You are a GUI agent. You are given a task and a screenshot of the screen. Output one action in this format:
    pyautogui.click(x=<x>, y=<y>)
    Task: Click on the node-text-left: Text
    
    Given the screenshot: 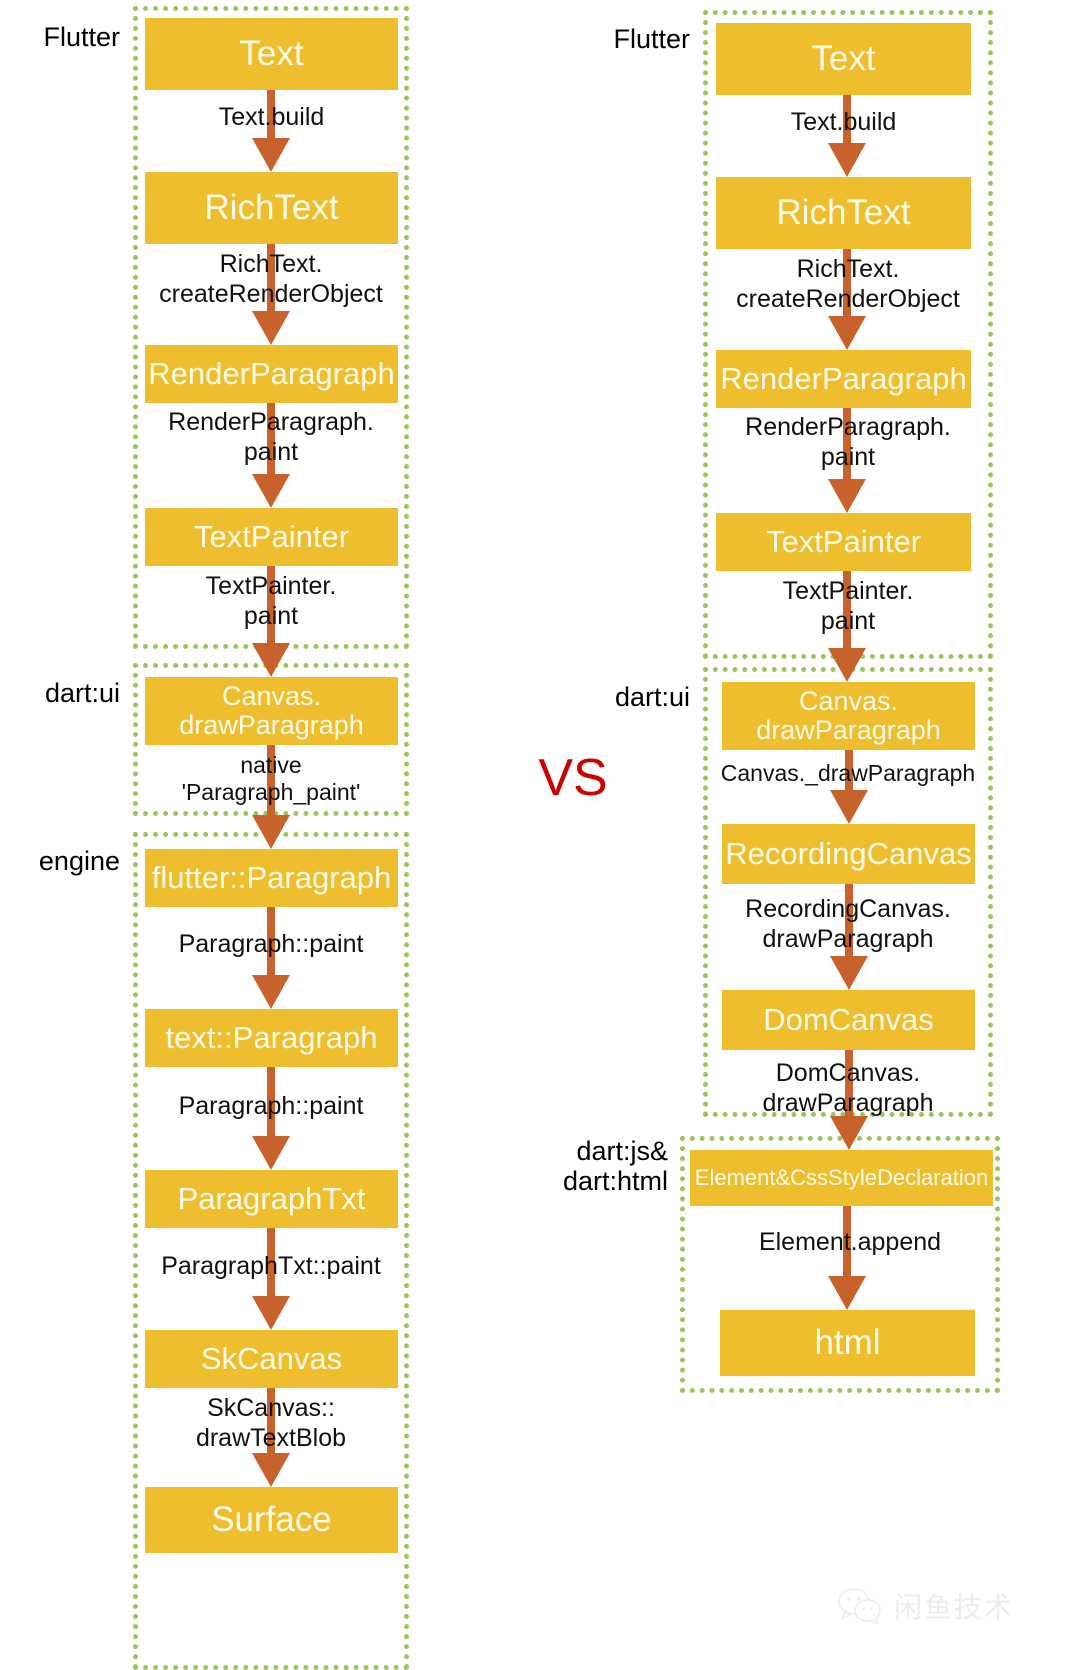 What is the action you would take?
    pyautogui.click(x=271, y=54)
    